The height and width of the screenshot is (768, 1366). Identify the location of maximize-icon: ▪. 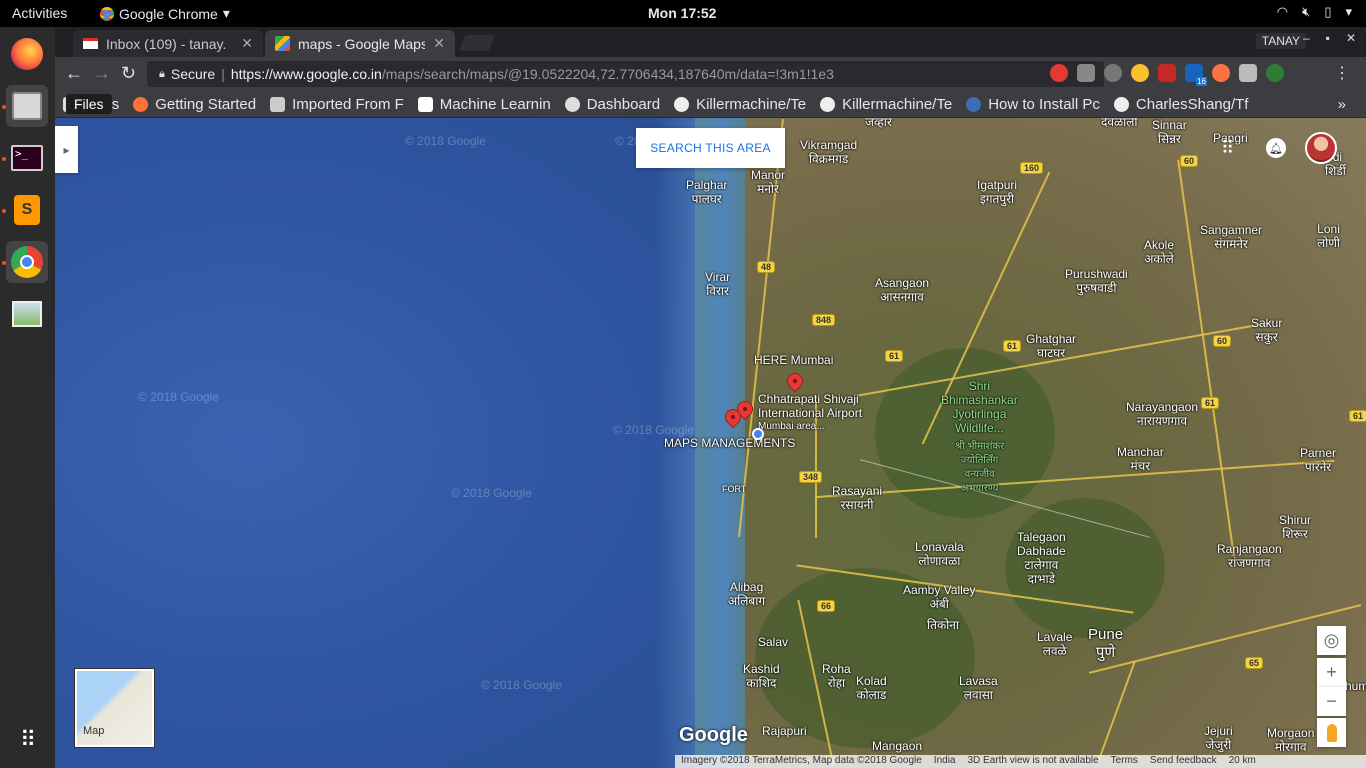
(1328, 38).